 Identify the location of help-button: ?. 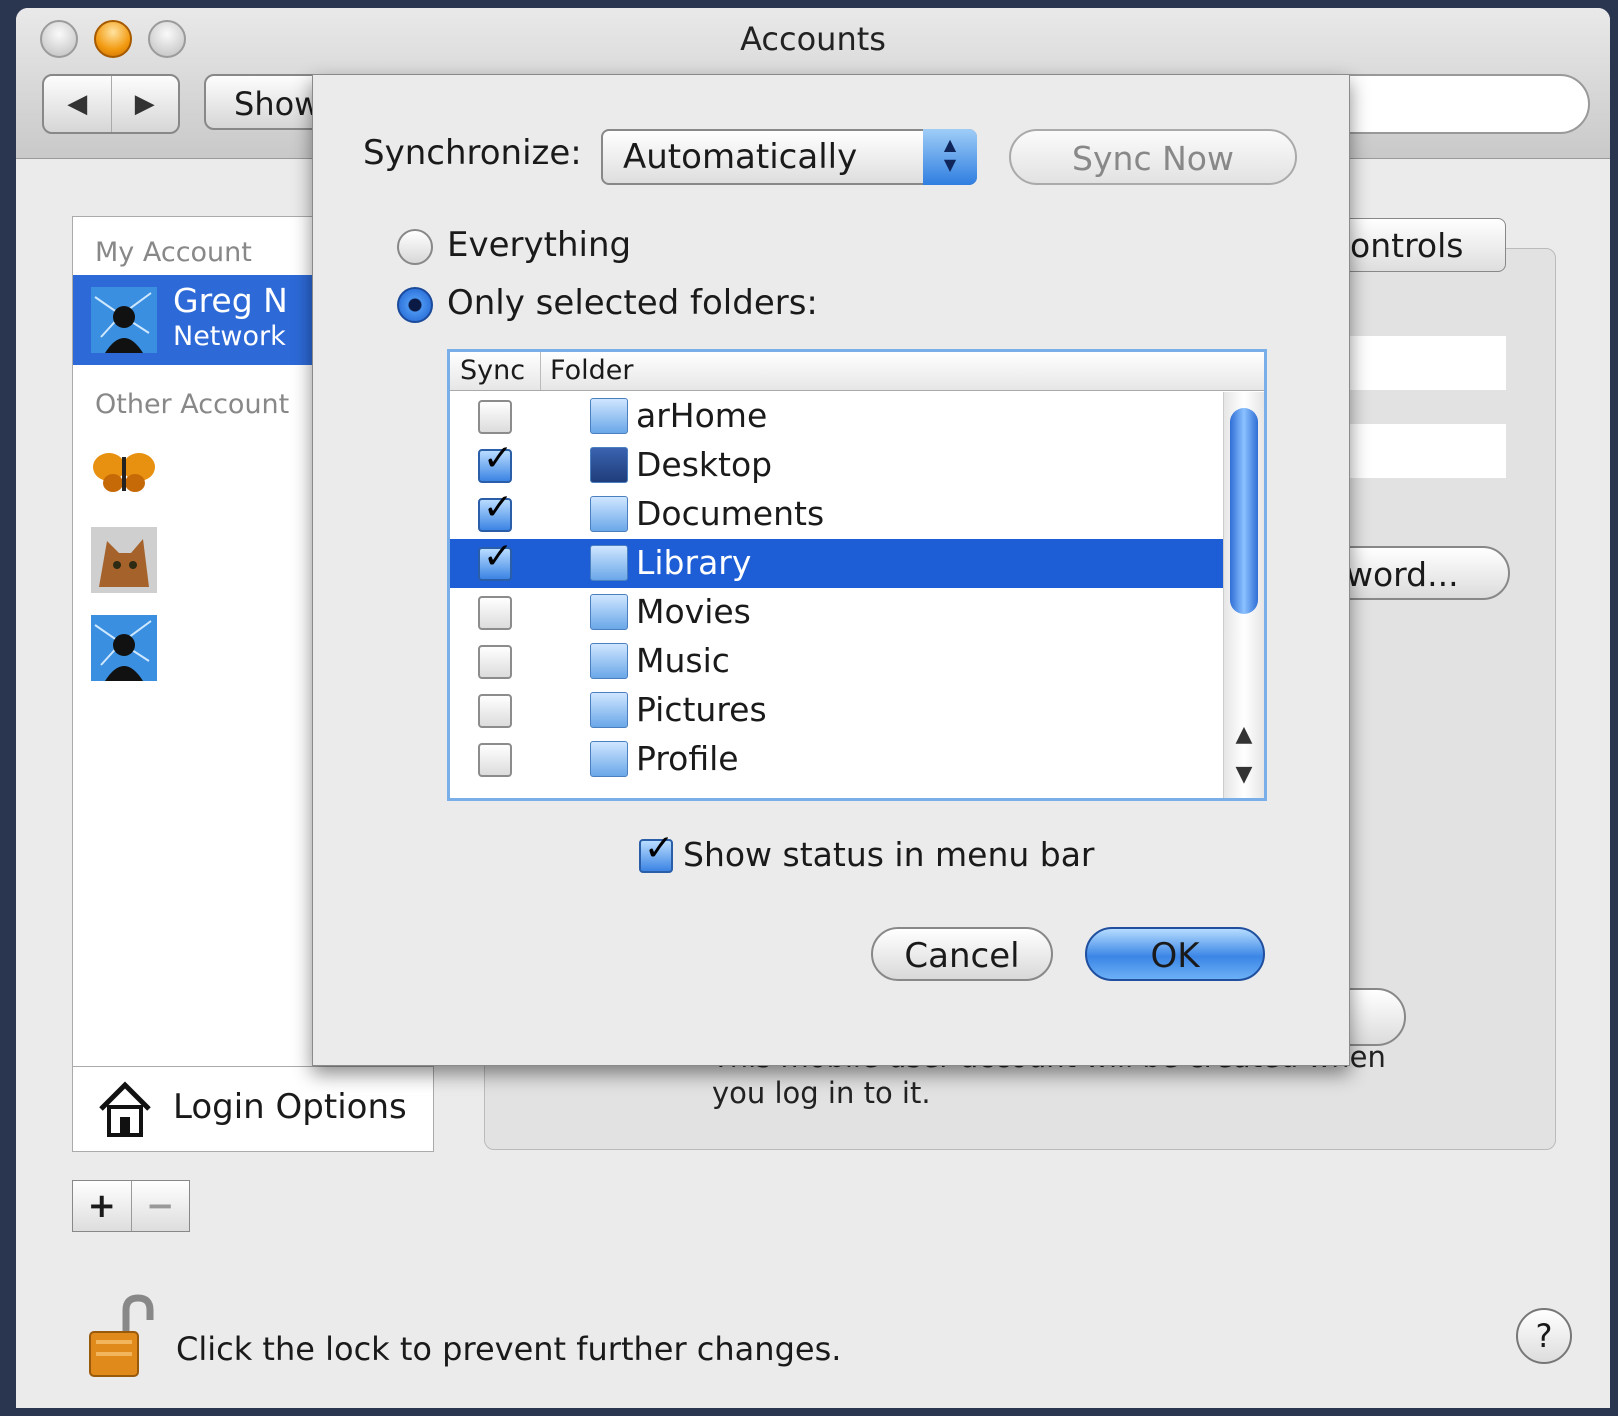
(1544, 1336).